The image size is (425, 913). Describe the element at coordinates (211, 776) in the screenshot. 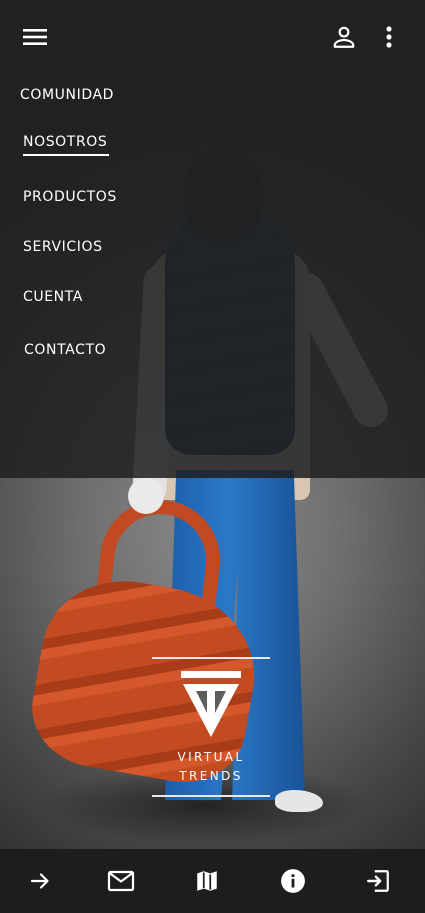

I see `logo-text-trends: TRENDS` at that location.